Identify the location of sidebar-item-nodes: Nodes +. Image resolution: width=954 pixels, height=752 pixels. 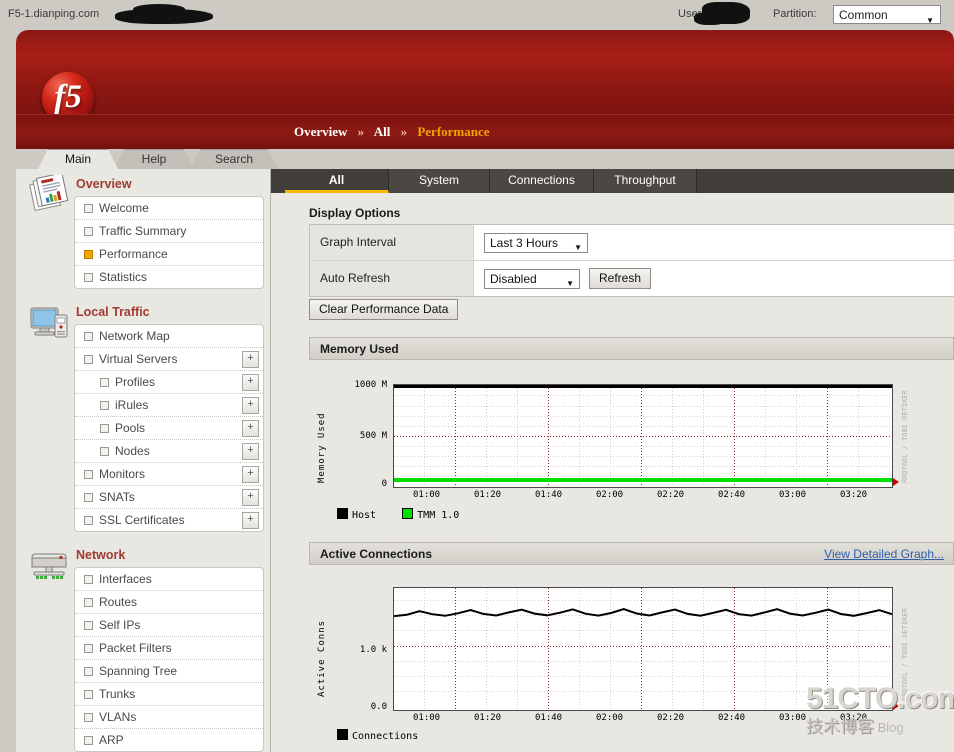
(169, 451).